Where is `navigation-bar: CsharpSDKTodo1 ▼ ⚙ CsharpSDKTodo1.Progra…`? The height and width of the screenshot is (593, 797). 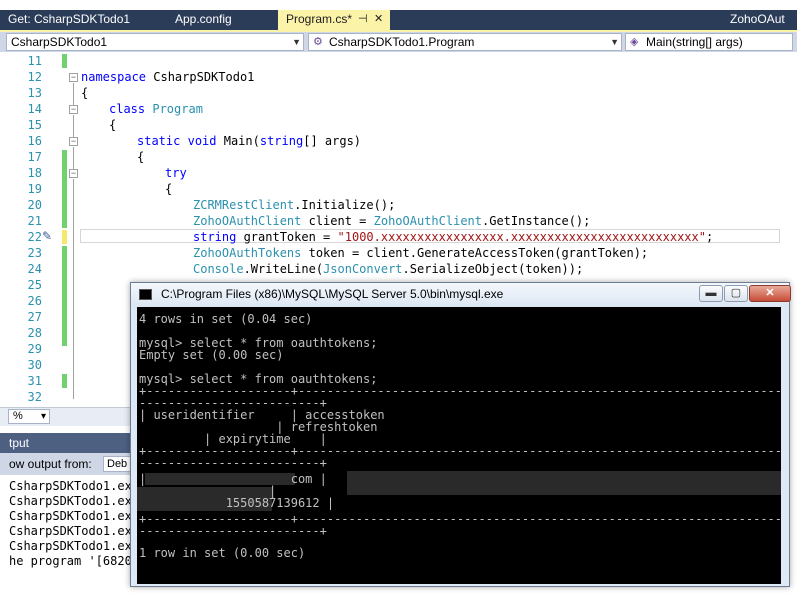
navigation-bar: CsharpSDKTodo1 ▼ ⚙ CsharpSDKTodo1.Progra… is located at coordinates (398, 42).